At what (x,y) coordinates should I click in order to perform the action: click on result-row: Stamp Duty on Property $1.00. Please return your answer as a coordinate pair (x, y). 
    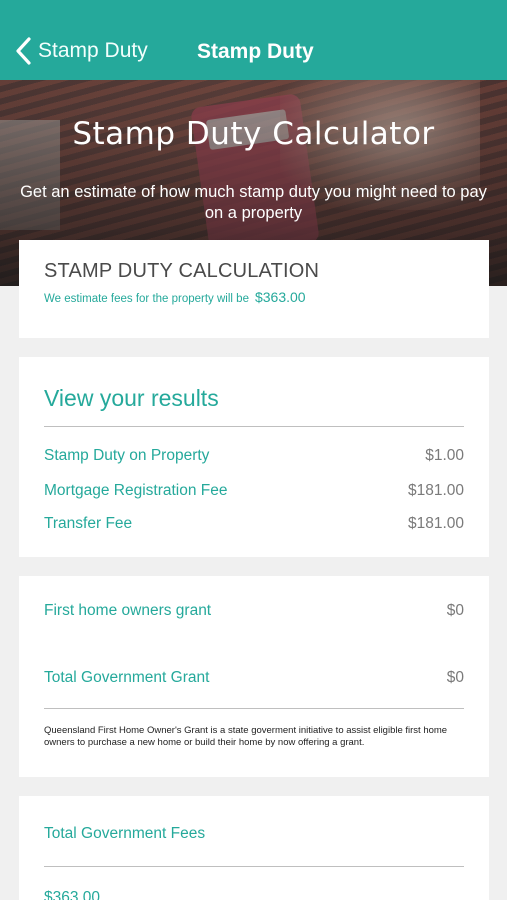
    Looking at the image, I should click on (254, 456).